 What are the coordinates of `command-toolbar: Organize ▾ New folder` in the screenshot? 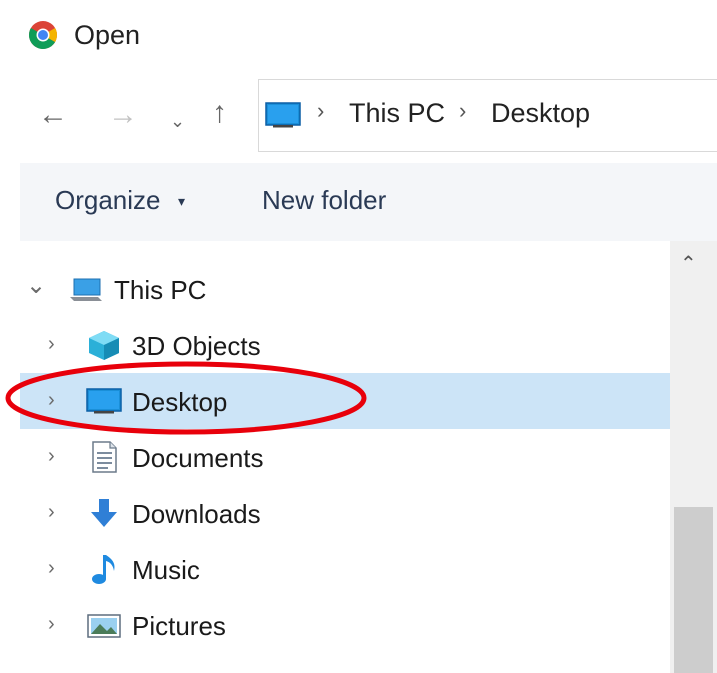 It's located at (368, 202).